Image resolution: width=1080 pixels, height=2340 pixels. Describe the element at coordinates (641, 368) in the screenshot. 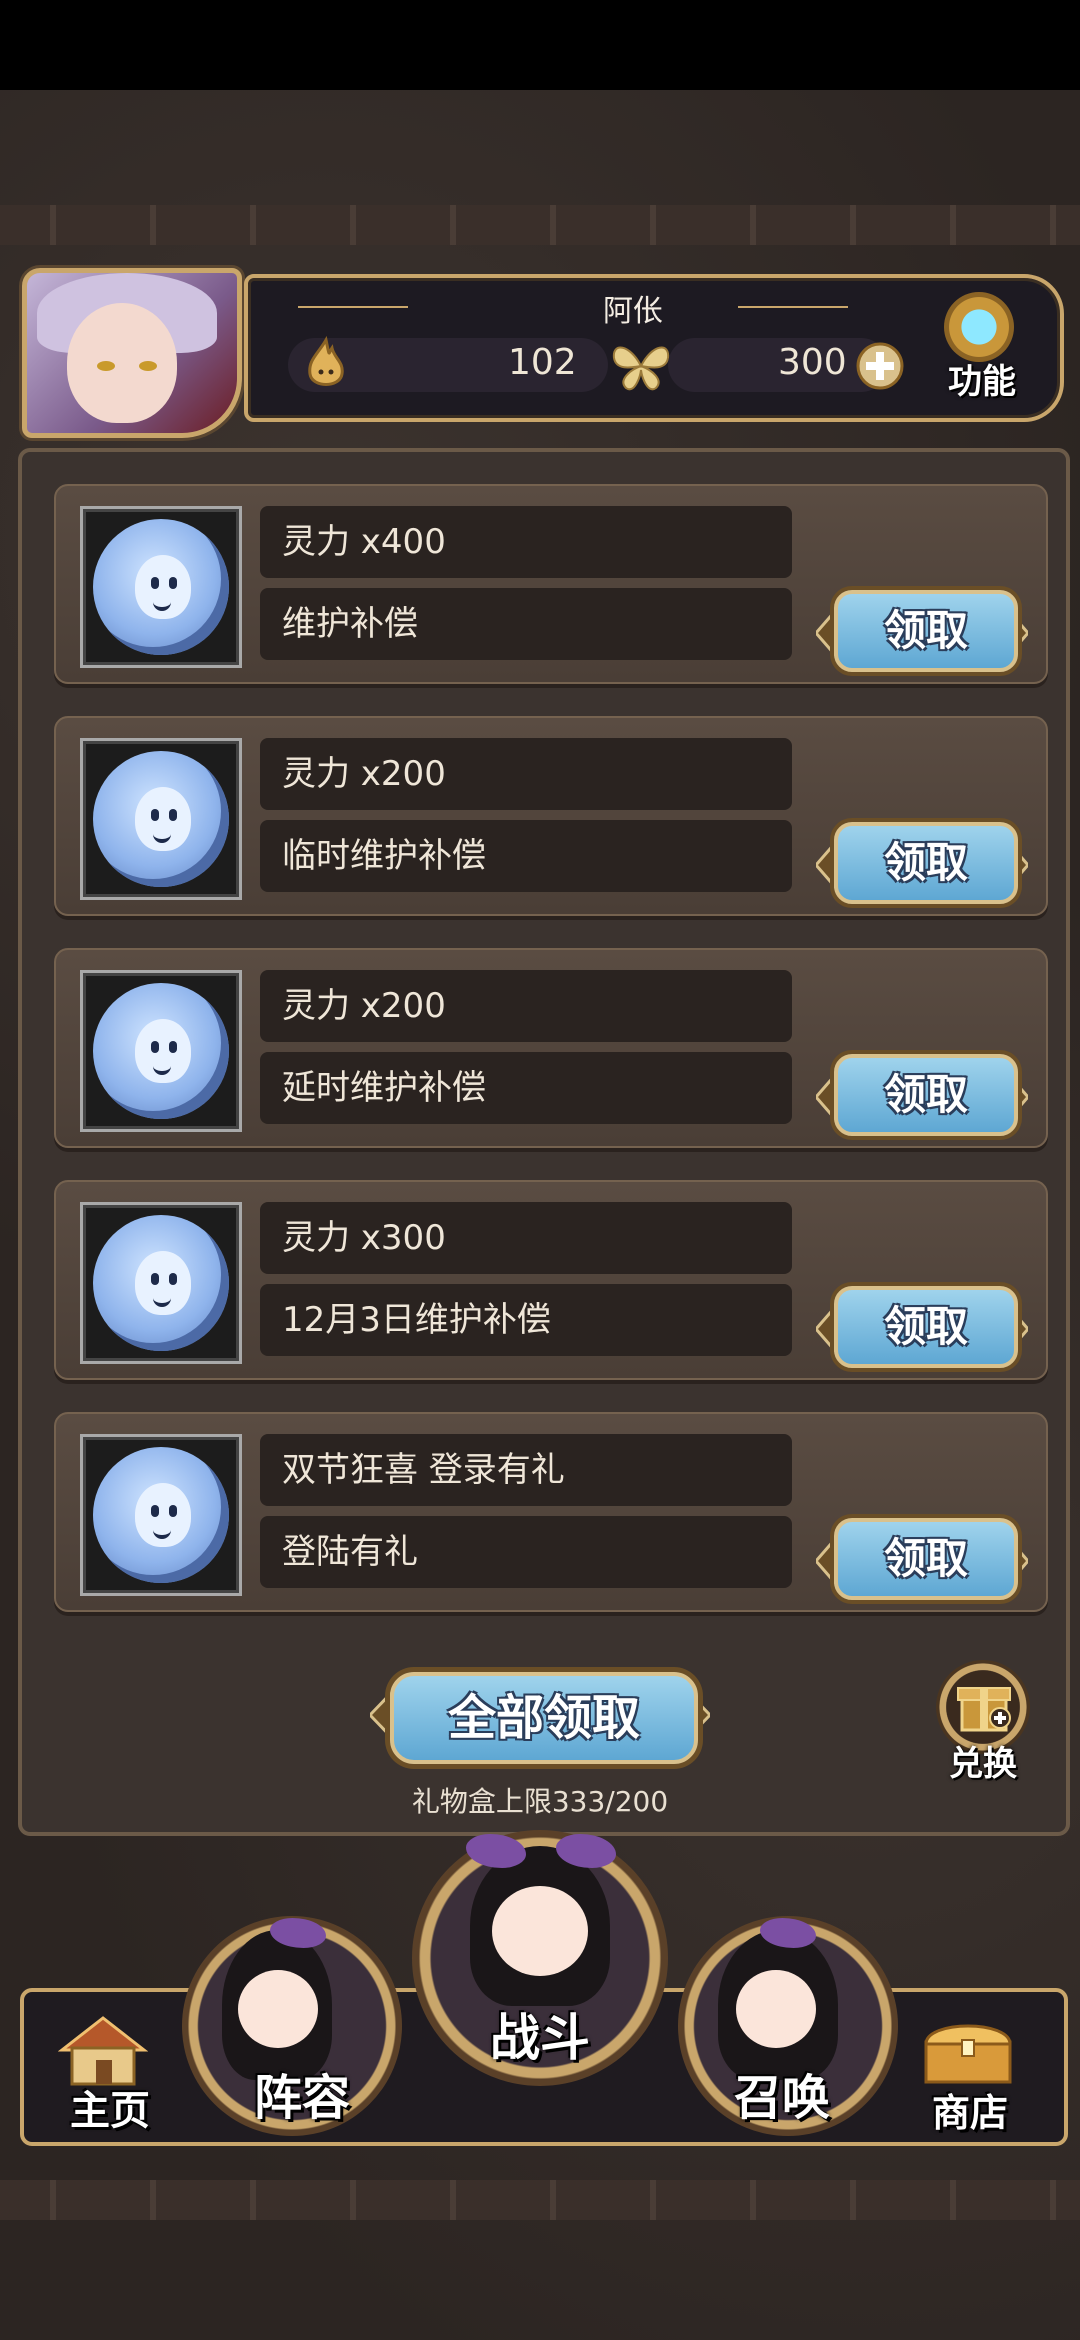

I see `butterfly-icon` at that location.